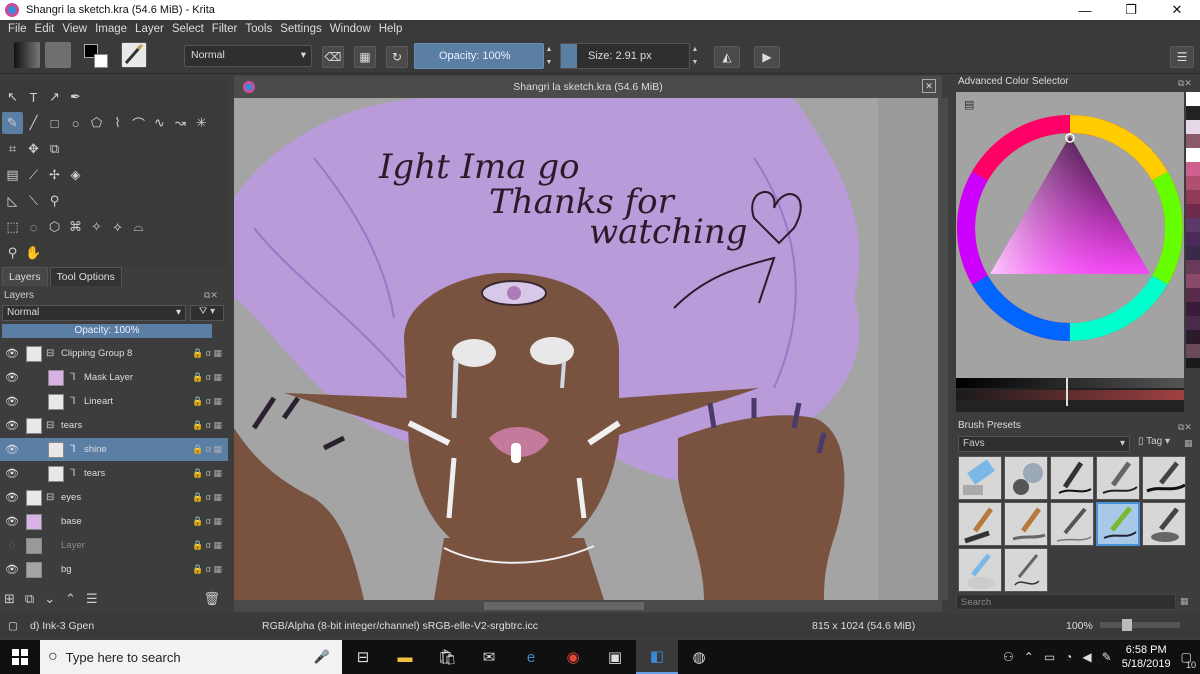 This screenshot has height=674, width=1200. Describe the element at coordinates (1177, 10) in the screenshot. I see `close-button: ✕` at that location.